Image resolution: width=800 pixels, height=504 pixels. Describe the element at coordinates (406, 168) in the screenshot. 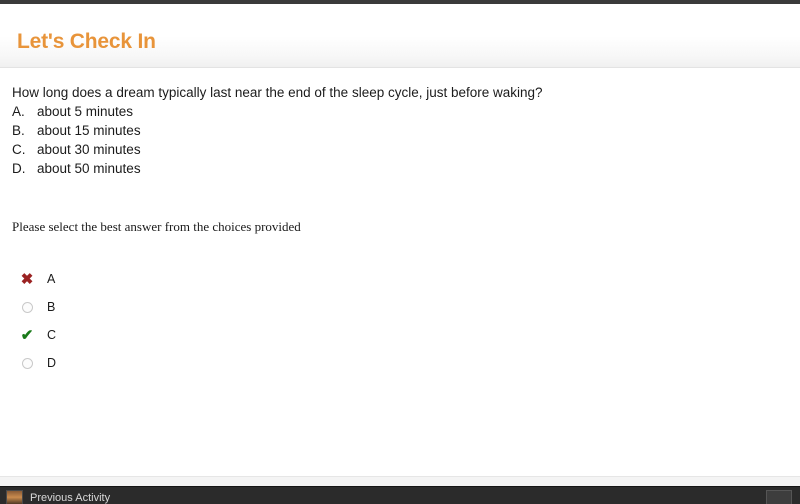

I see `question-choice-d: D. about 50 minutes` at that location.